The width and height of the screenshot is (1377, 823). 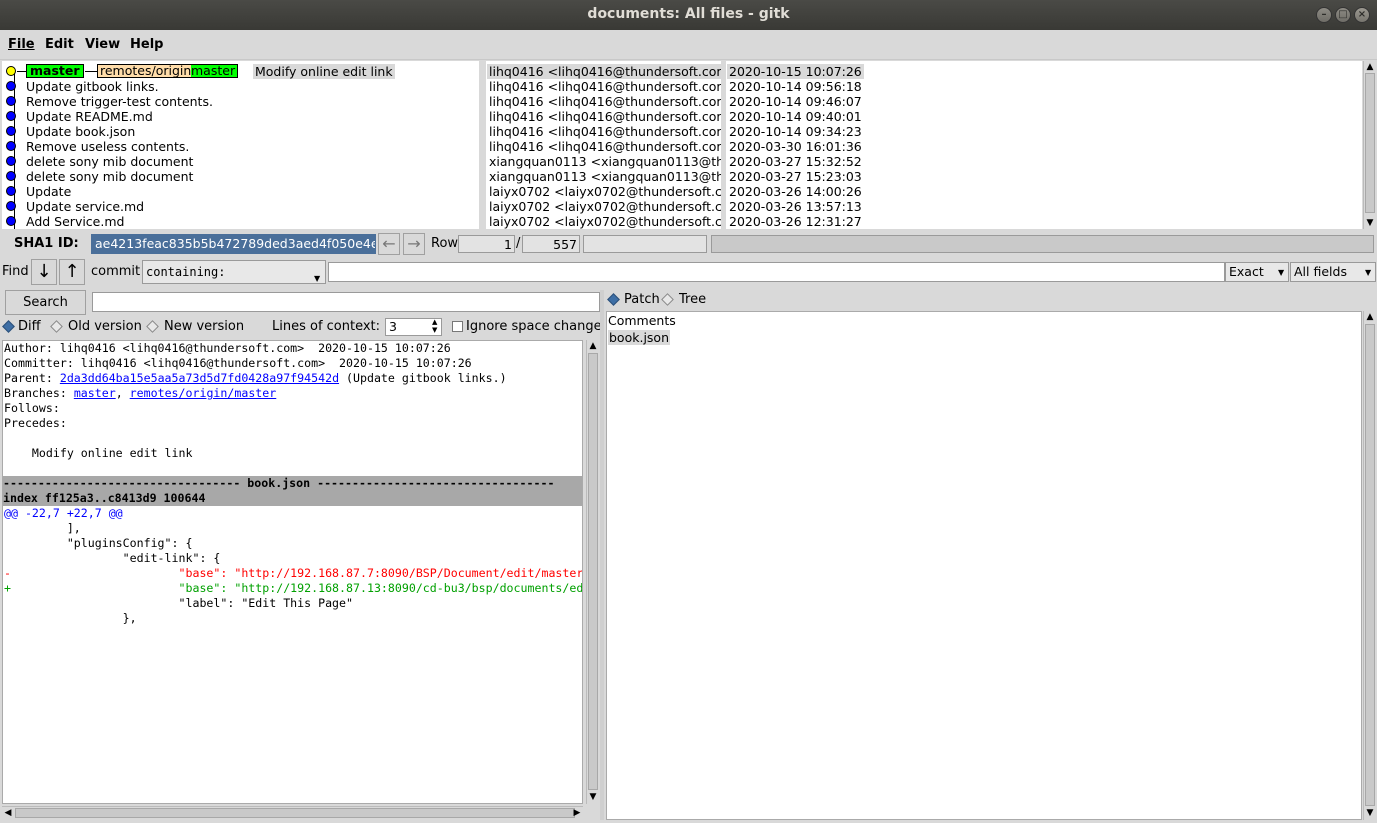 I want to click on ignore-space-checkbox, so click(x=457, y=326).